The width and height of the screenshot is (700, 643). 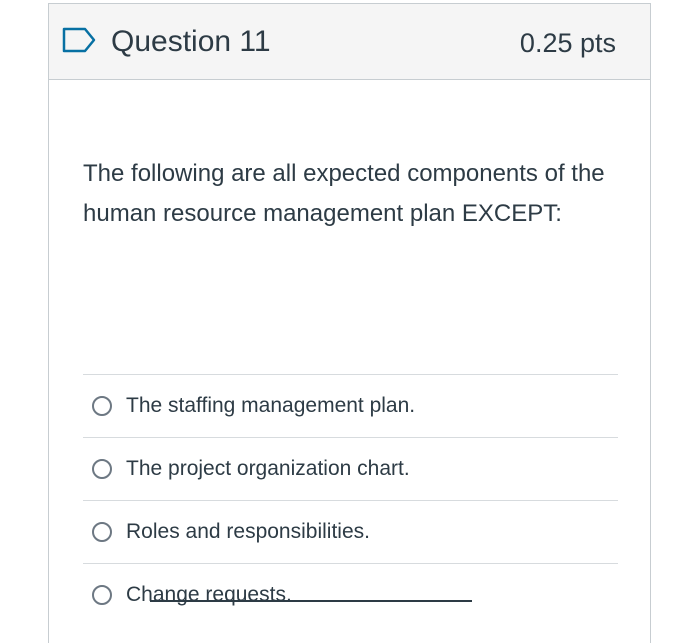 What do you see at coordinates (268, 469) in the screenshot?
I see `answer-label: The project organization chart.` at bounding box center [268, 469].